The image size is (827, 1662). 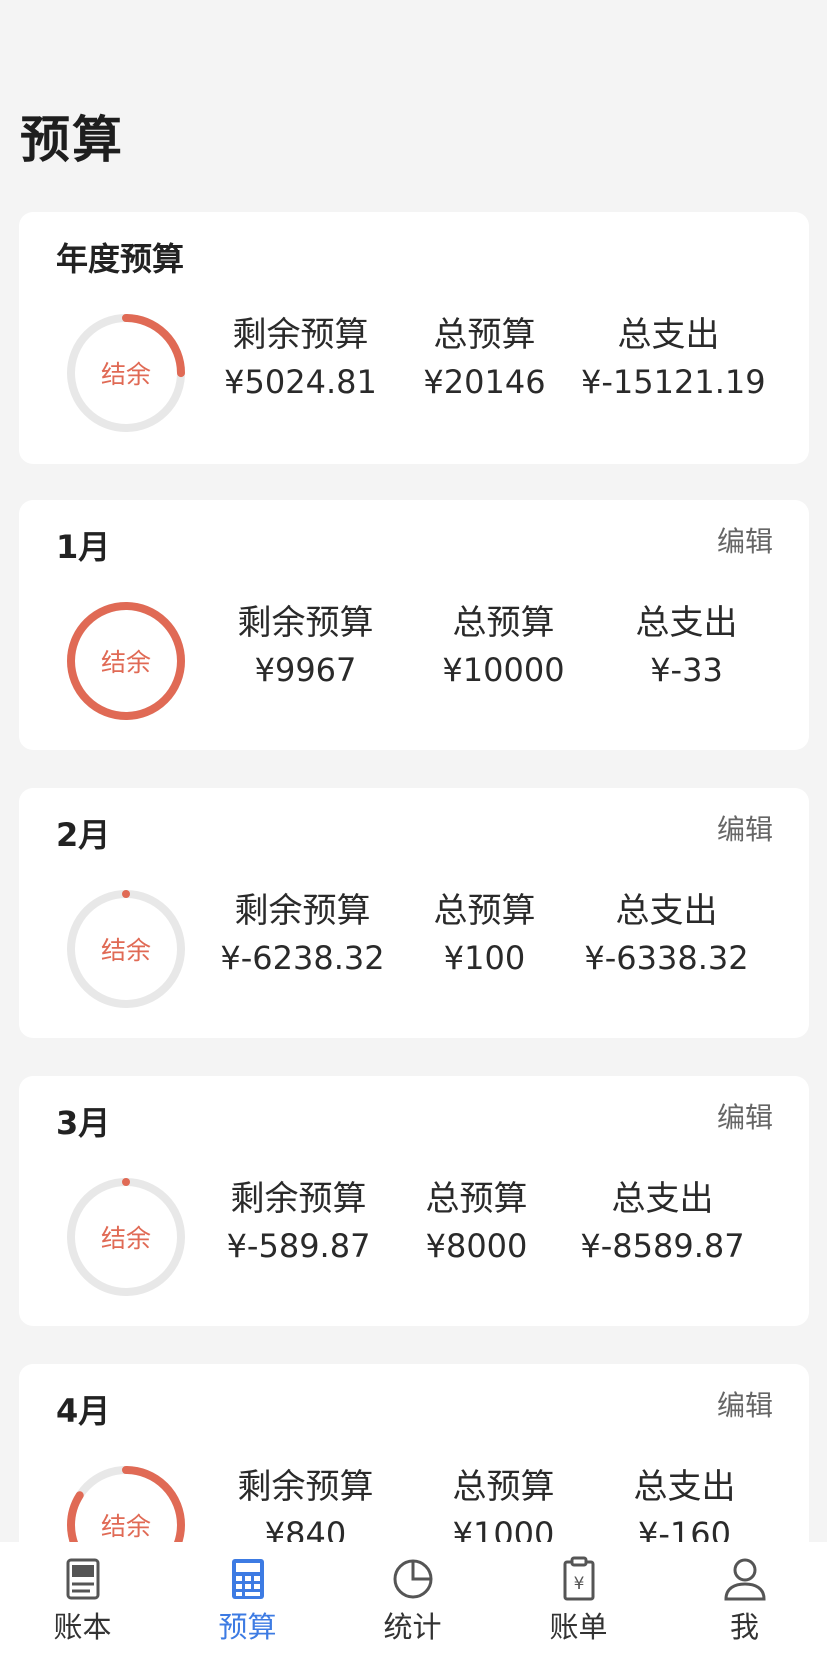 What do you see at coordinates (476, 1246) in the screenshot?
I see `stat-value: ¥8000` at bounding box center [476, 1246].